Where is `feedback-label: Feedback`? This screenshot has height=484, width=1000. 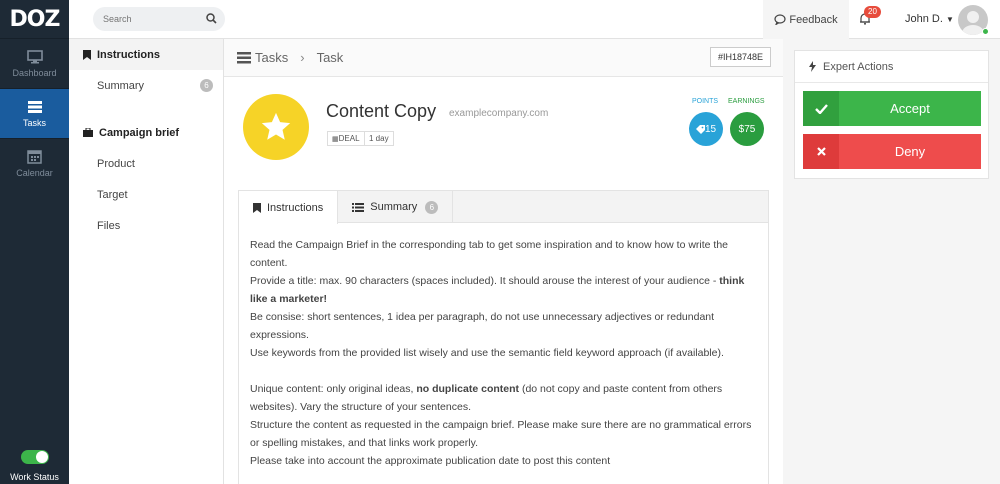
feedback-label: Feedback is located at coordinates (813, 19).